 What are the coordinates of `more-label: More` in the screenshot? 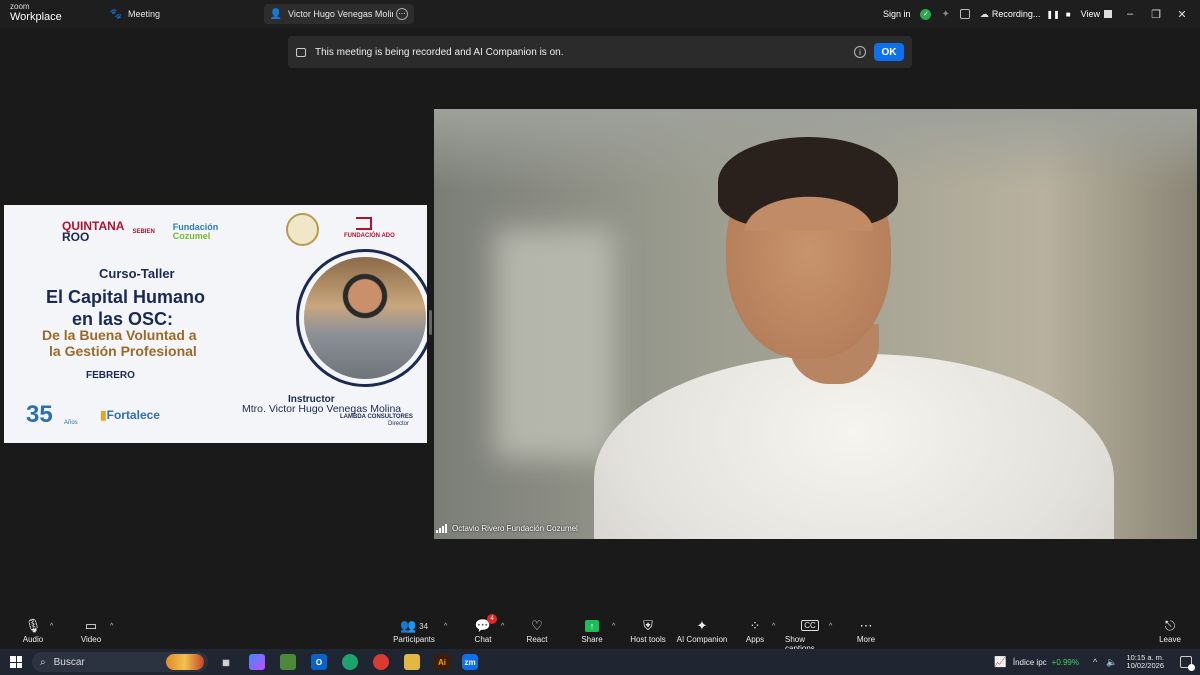 It's located at (866, 639).